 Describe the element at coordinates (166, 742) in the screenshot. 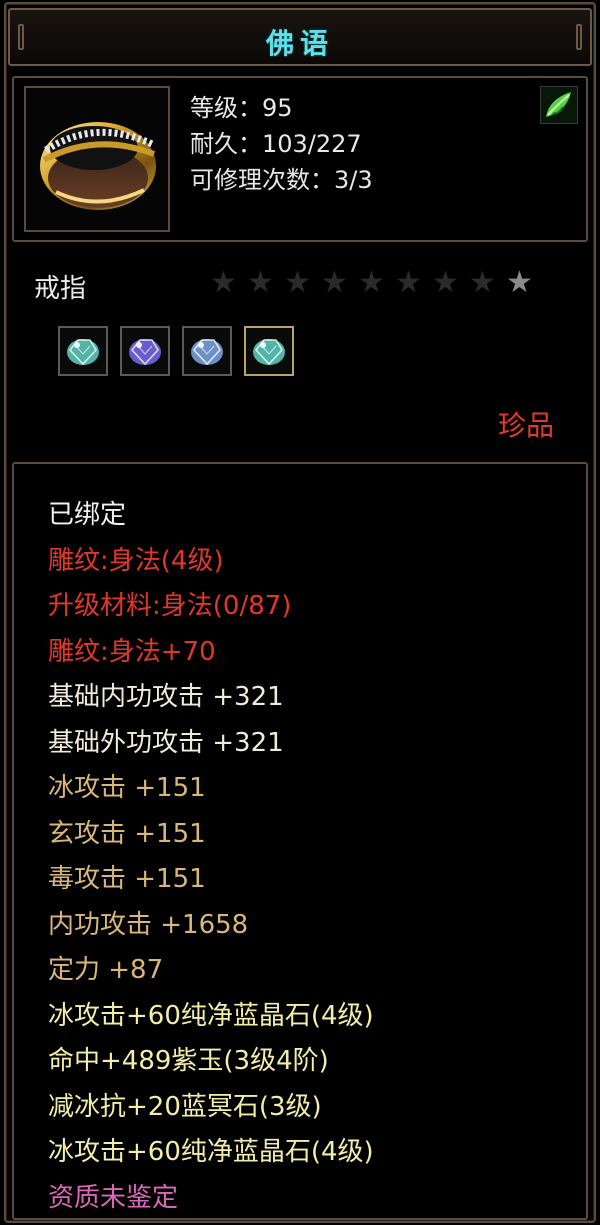

I see `attribute-line: 基础外功攻击 +321` at that location.